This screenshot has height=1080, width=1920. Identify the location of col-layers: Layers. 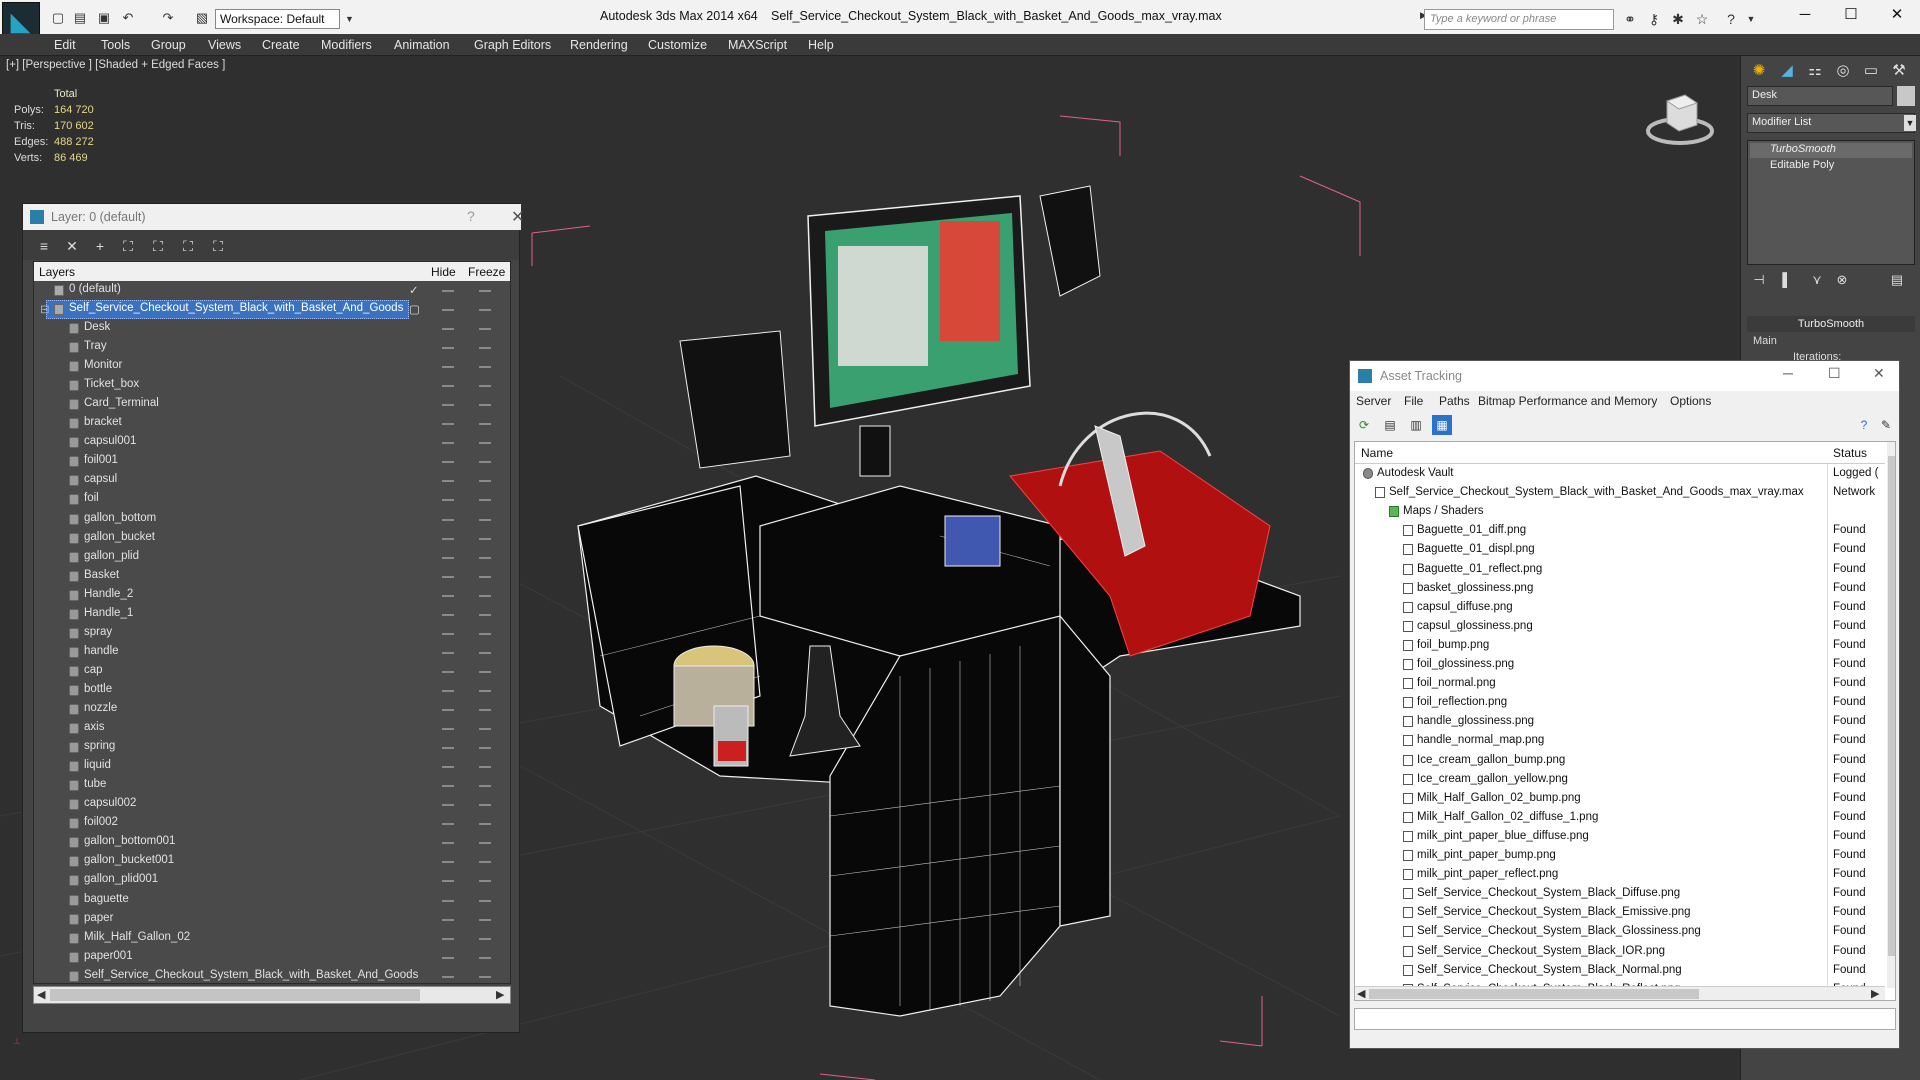
(57, 272).